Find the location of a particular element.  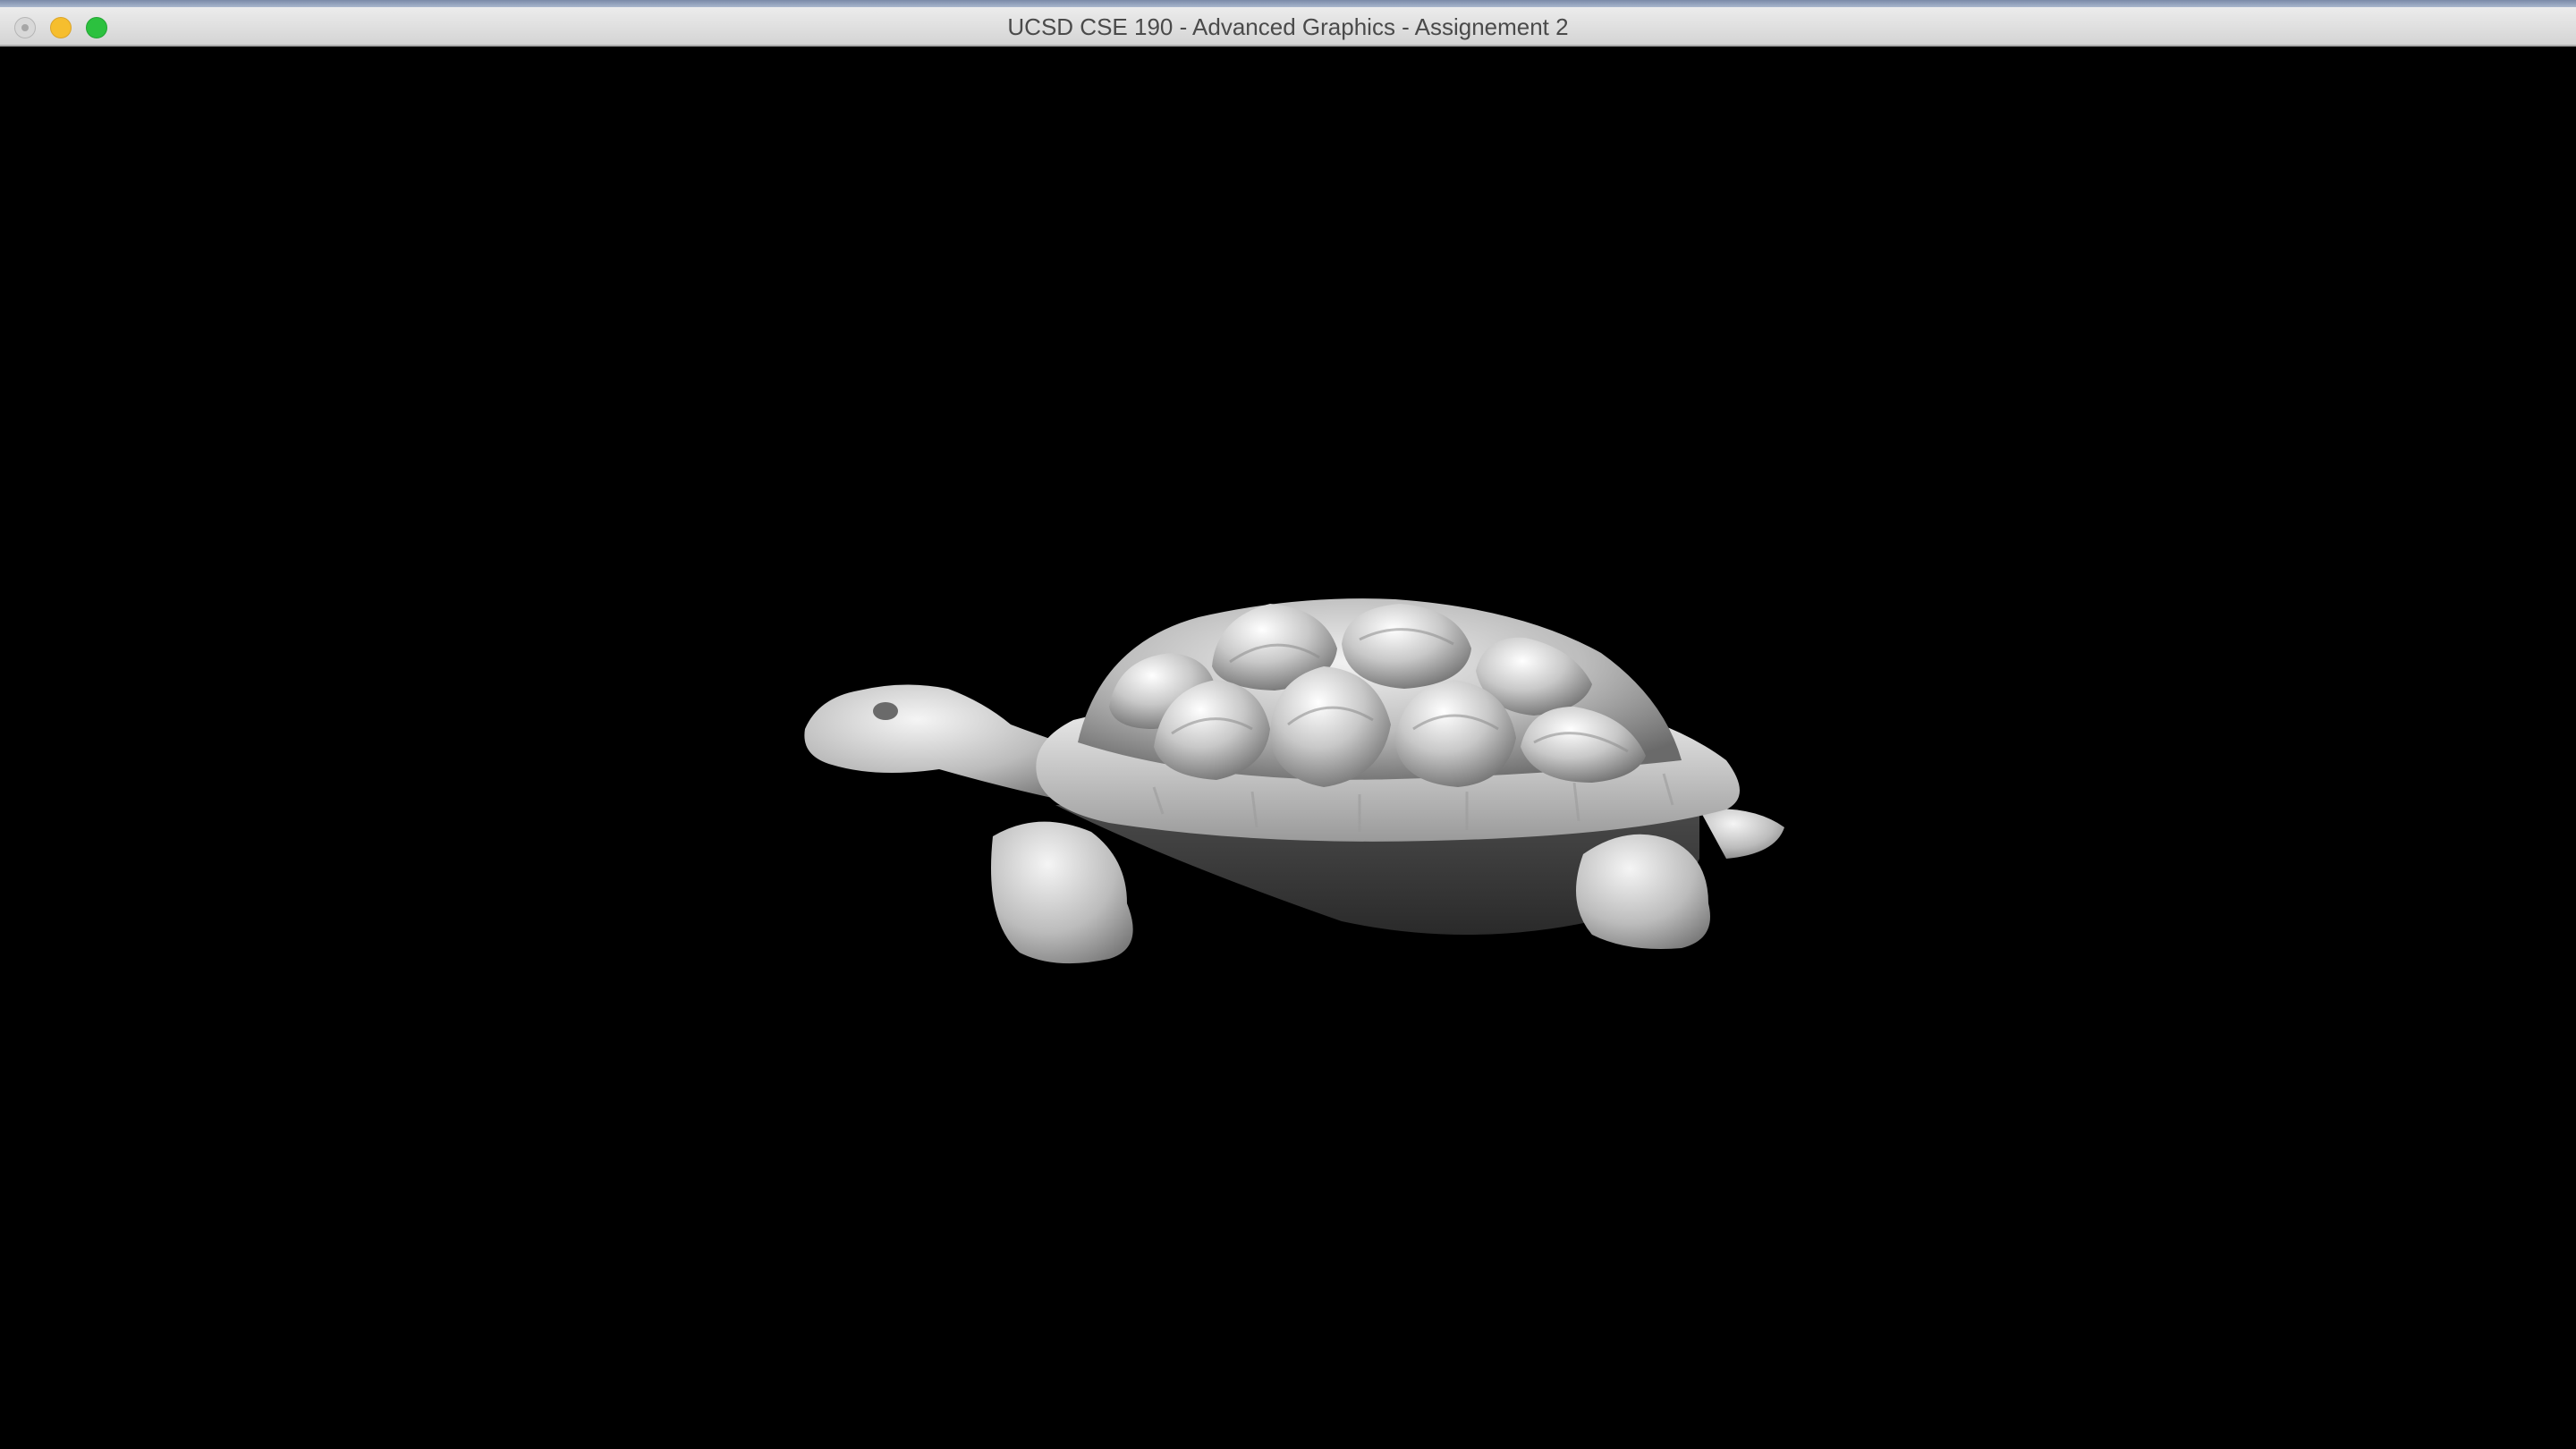

maximize-button is located at coordinates (96, 27).